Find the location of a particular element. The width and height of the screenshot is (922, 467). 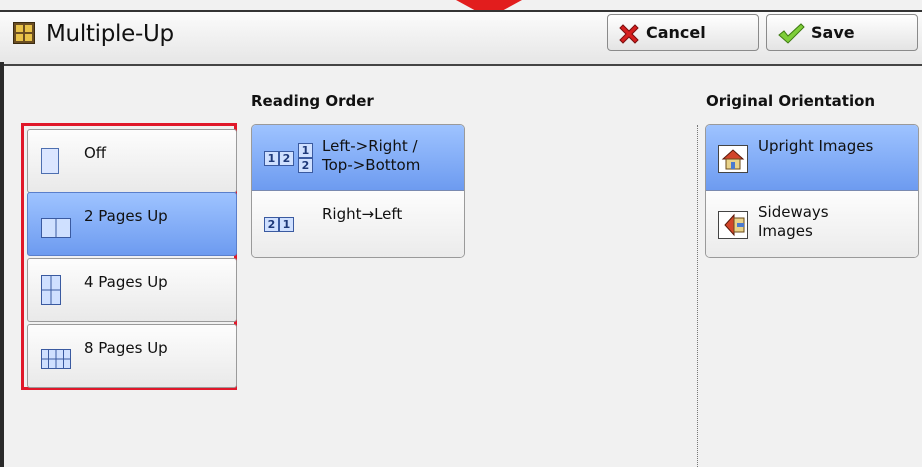

option-label-line1: Left->Right / is located at coordinates (370, 146).